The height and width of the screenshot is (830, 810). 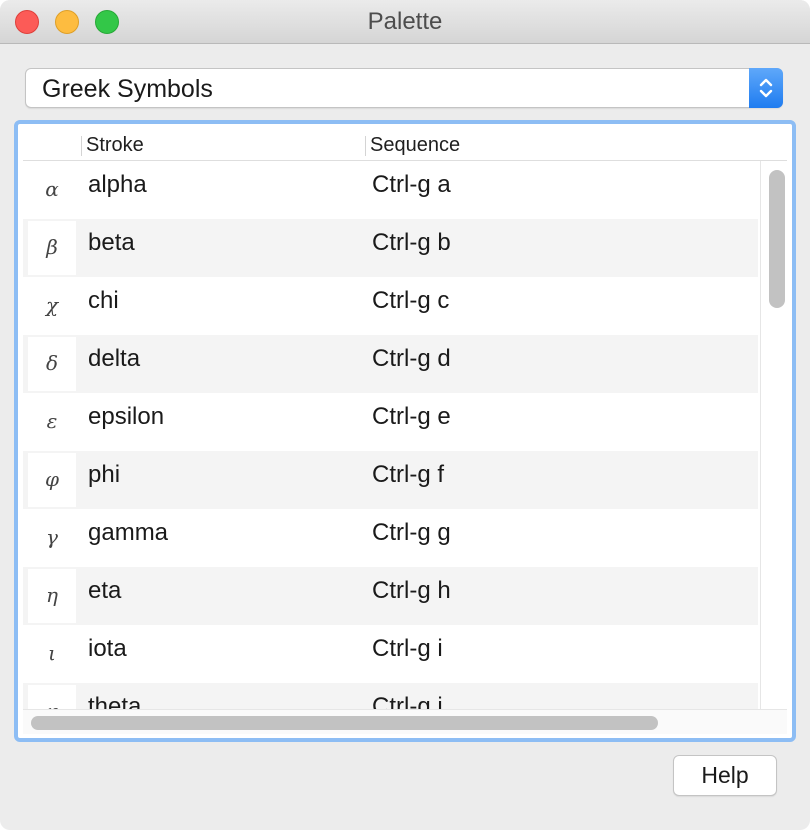 I want to click on title-bar: Palette, so click(x=405, y=22).